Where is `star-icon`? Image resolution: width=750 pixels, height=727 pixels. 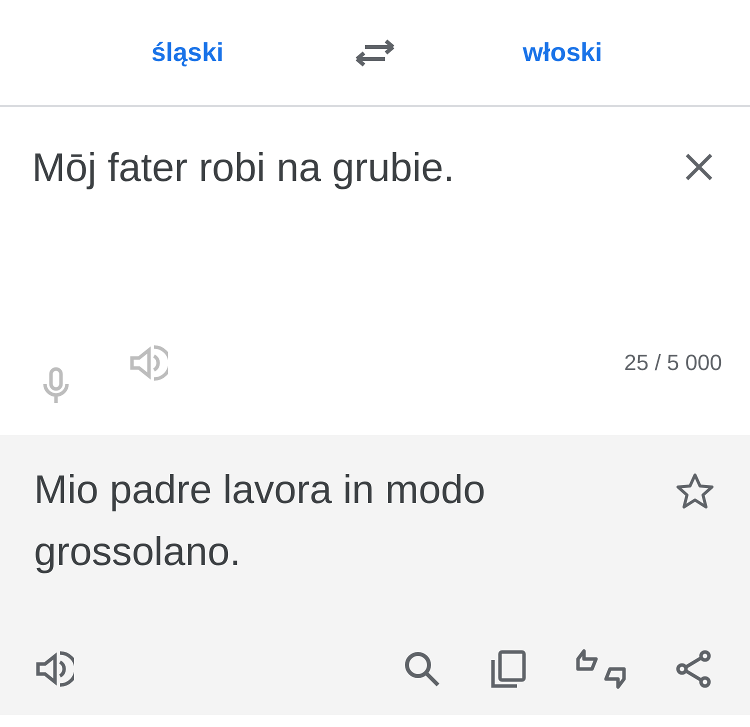 star-icon is located at coordinates (695, 491).